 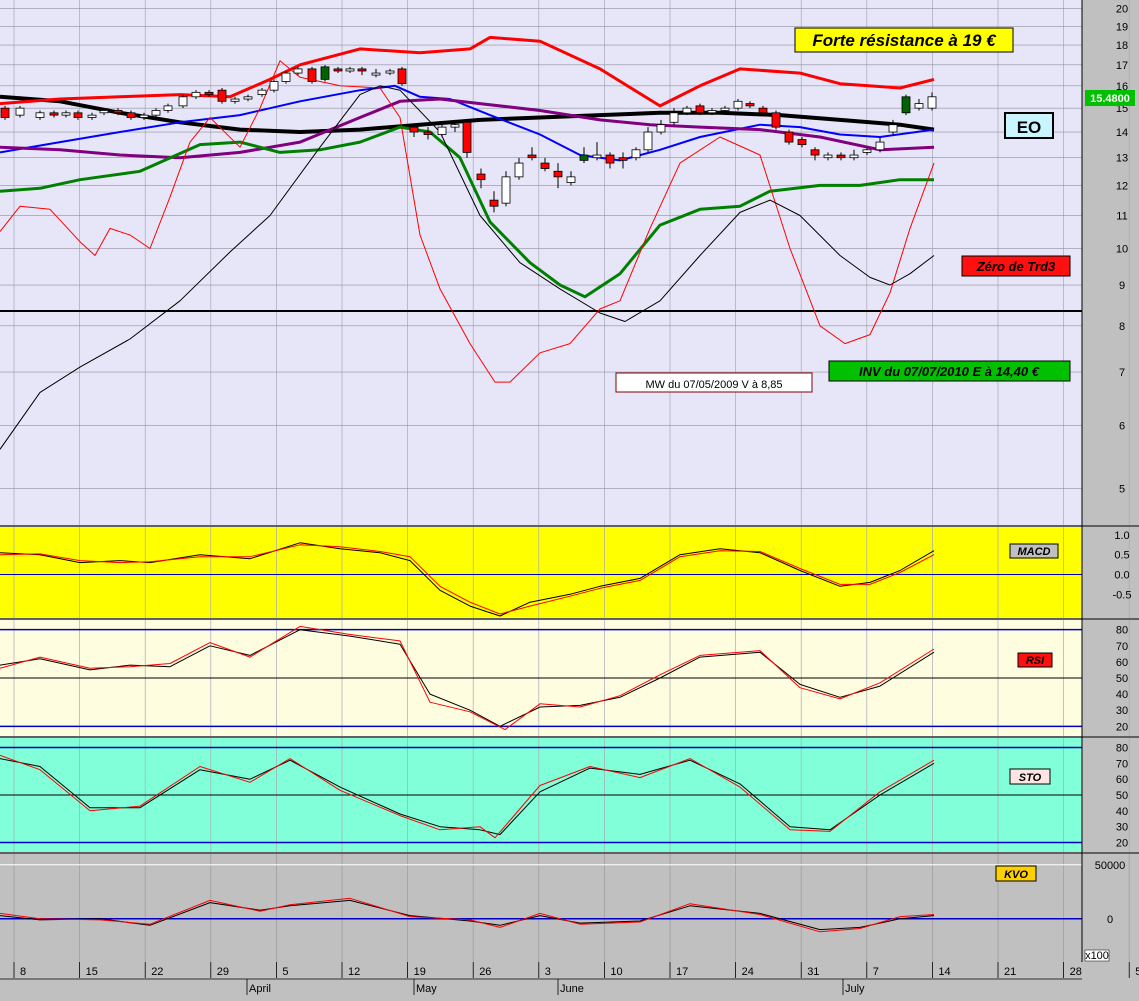 What do you see at coordinates (1122, 27) in the screenshot?
I see `y-tick-label: 19` at bounding box center [1122, 27].